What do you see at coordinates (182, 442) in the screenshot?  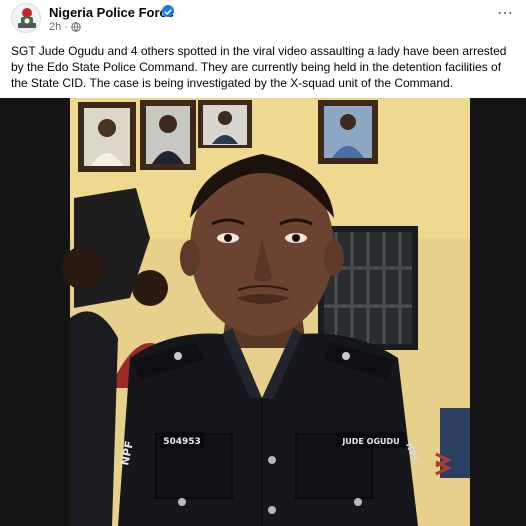 I see `service-number: 504953` at bounding box center [182, 442].